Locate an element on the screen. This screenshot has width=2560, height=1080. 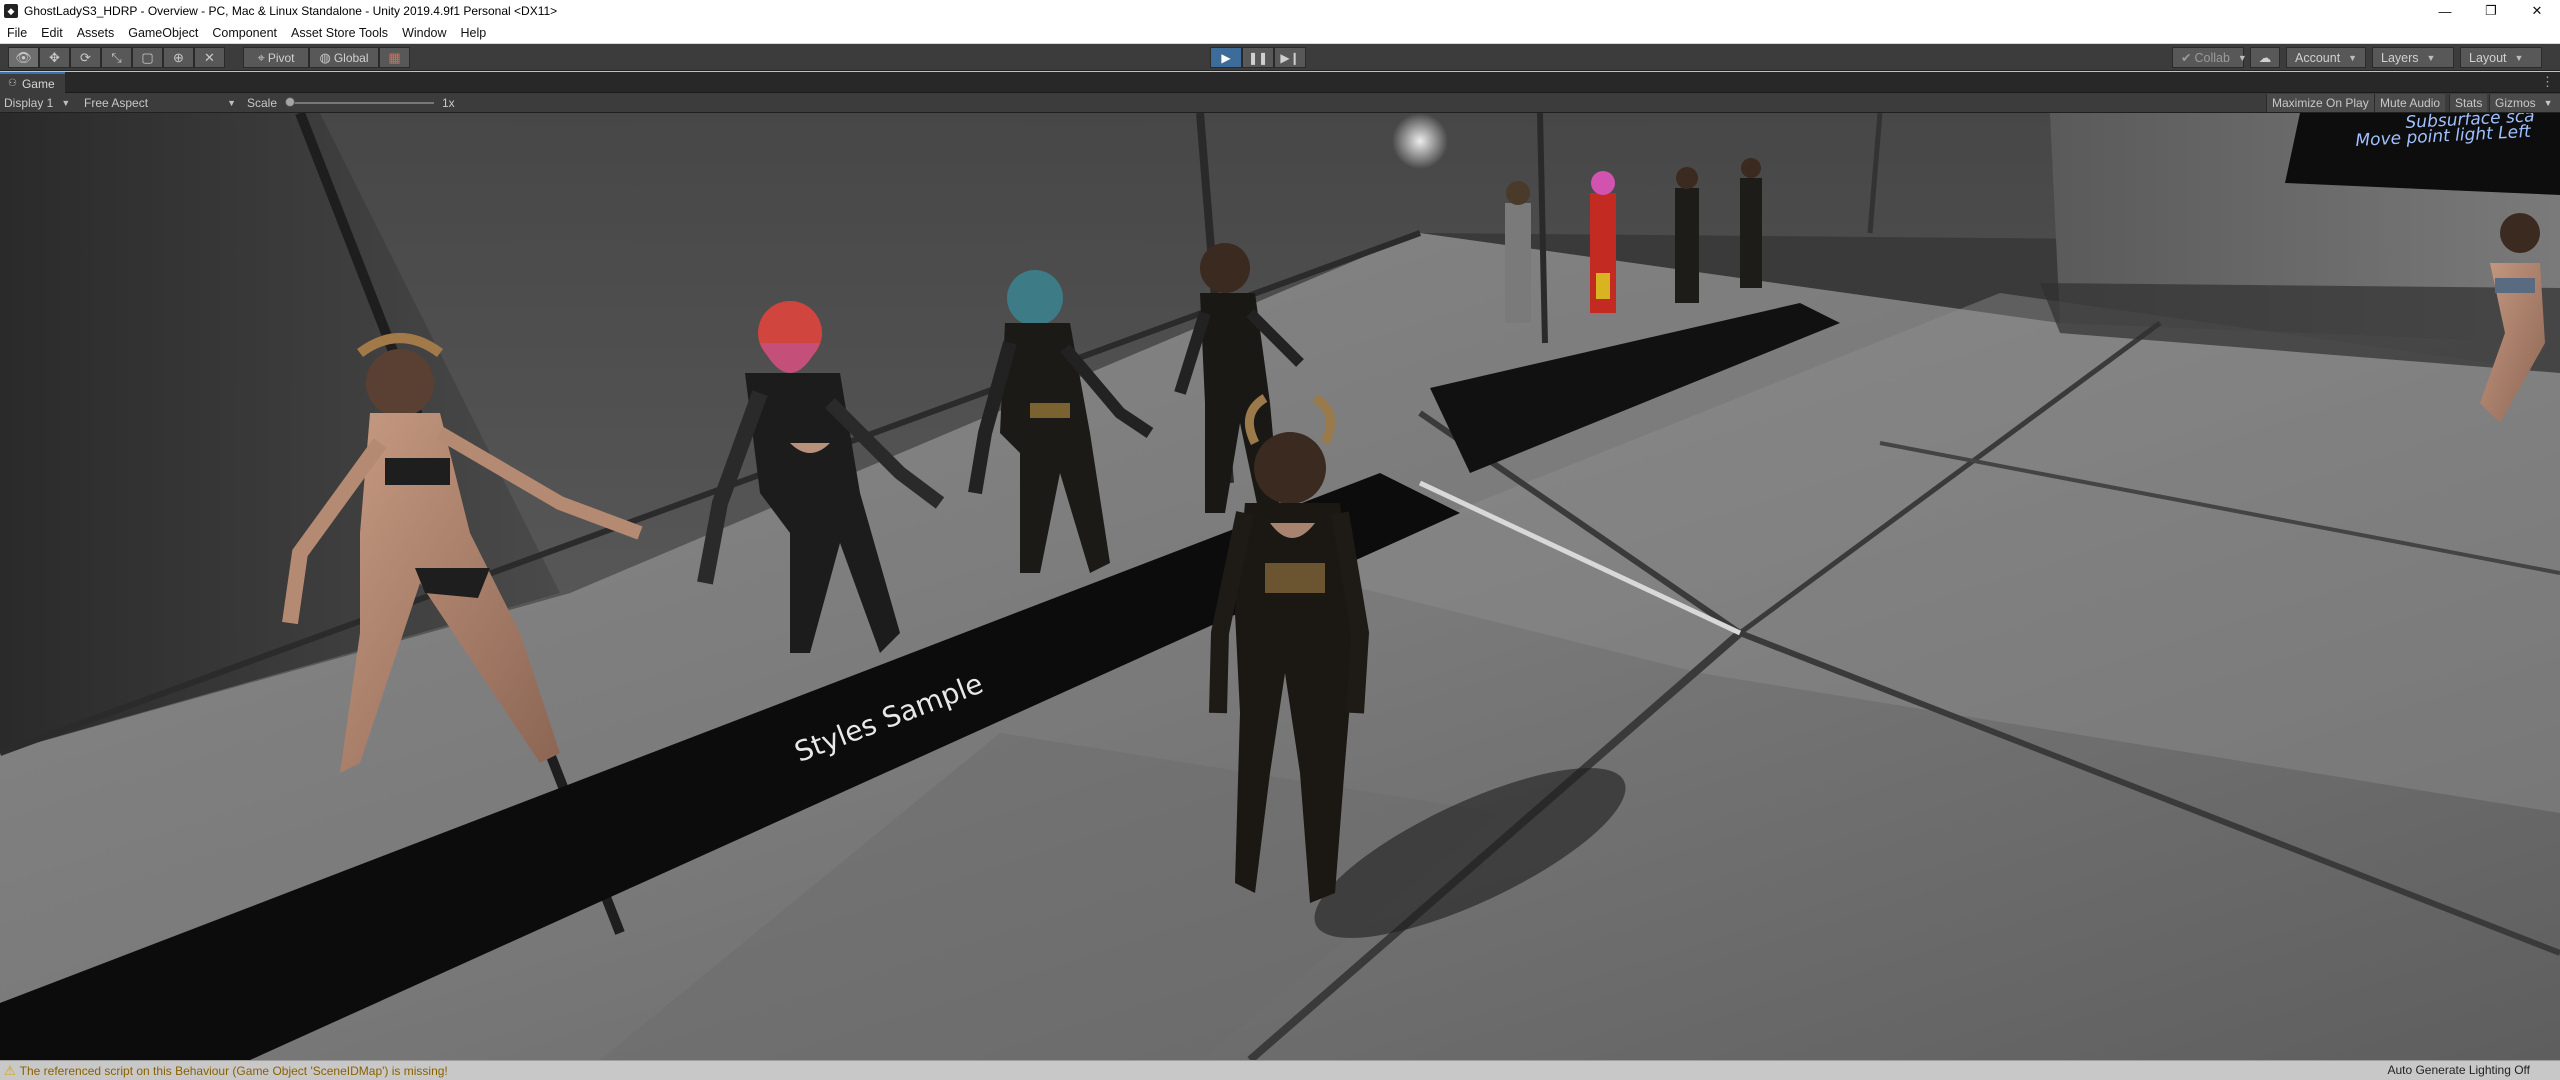
game-tab-bar: ⚇ Game ⋮ is located at coordinates (1280, 82).